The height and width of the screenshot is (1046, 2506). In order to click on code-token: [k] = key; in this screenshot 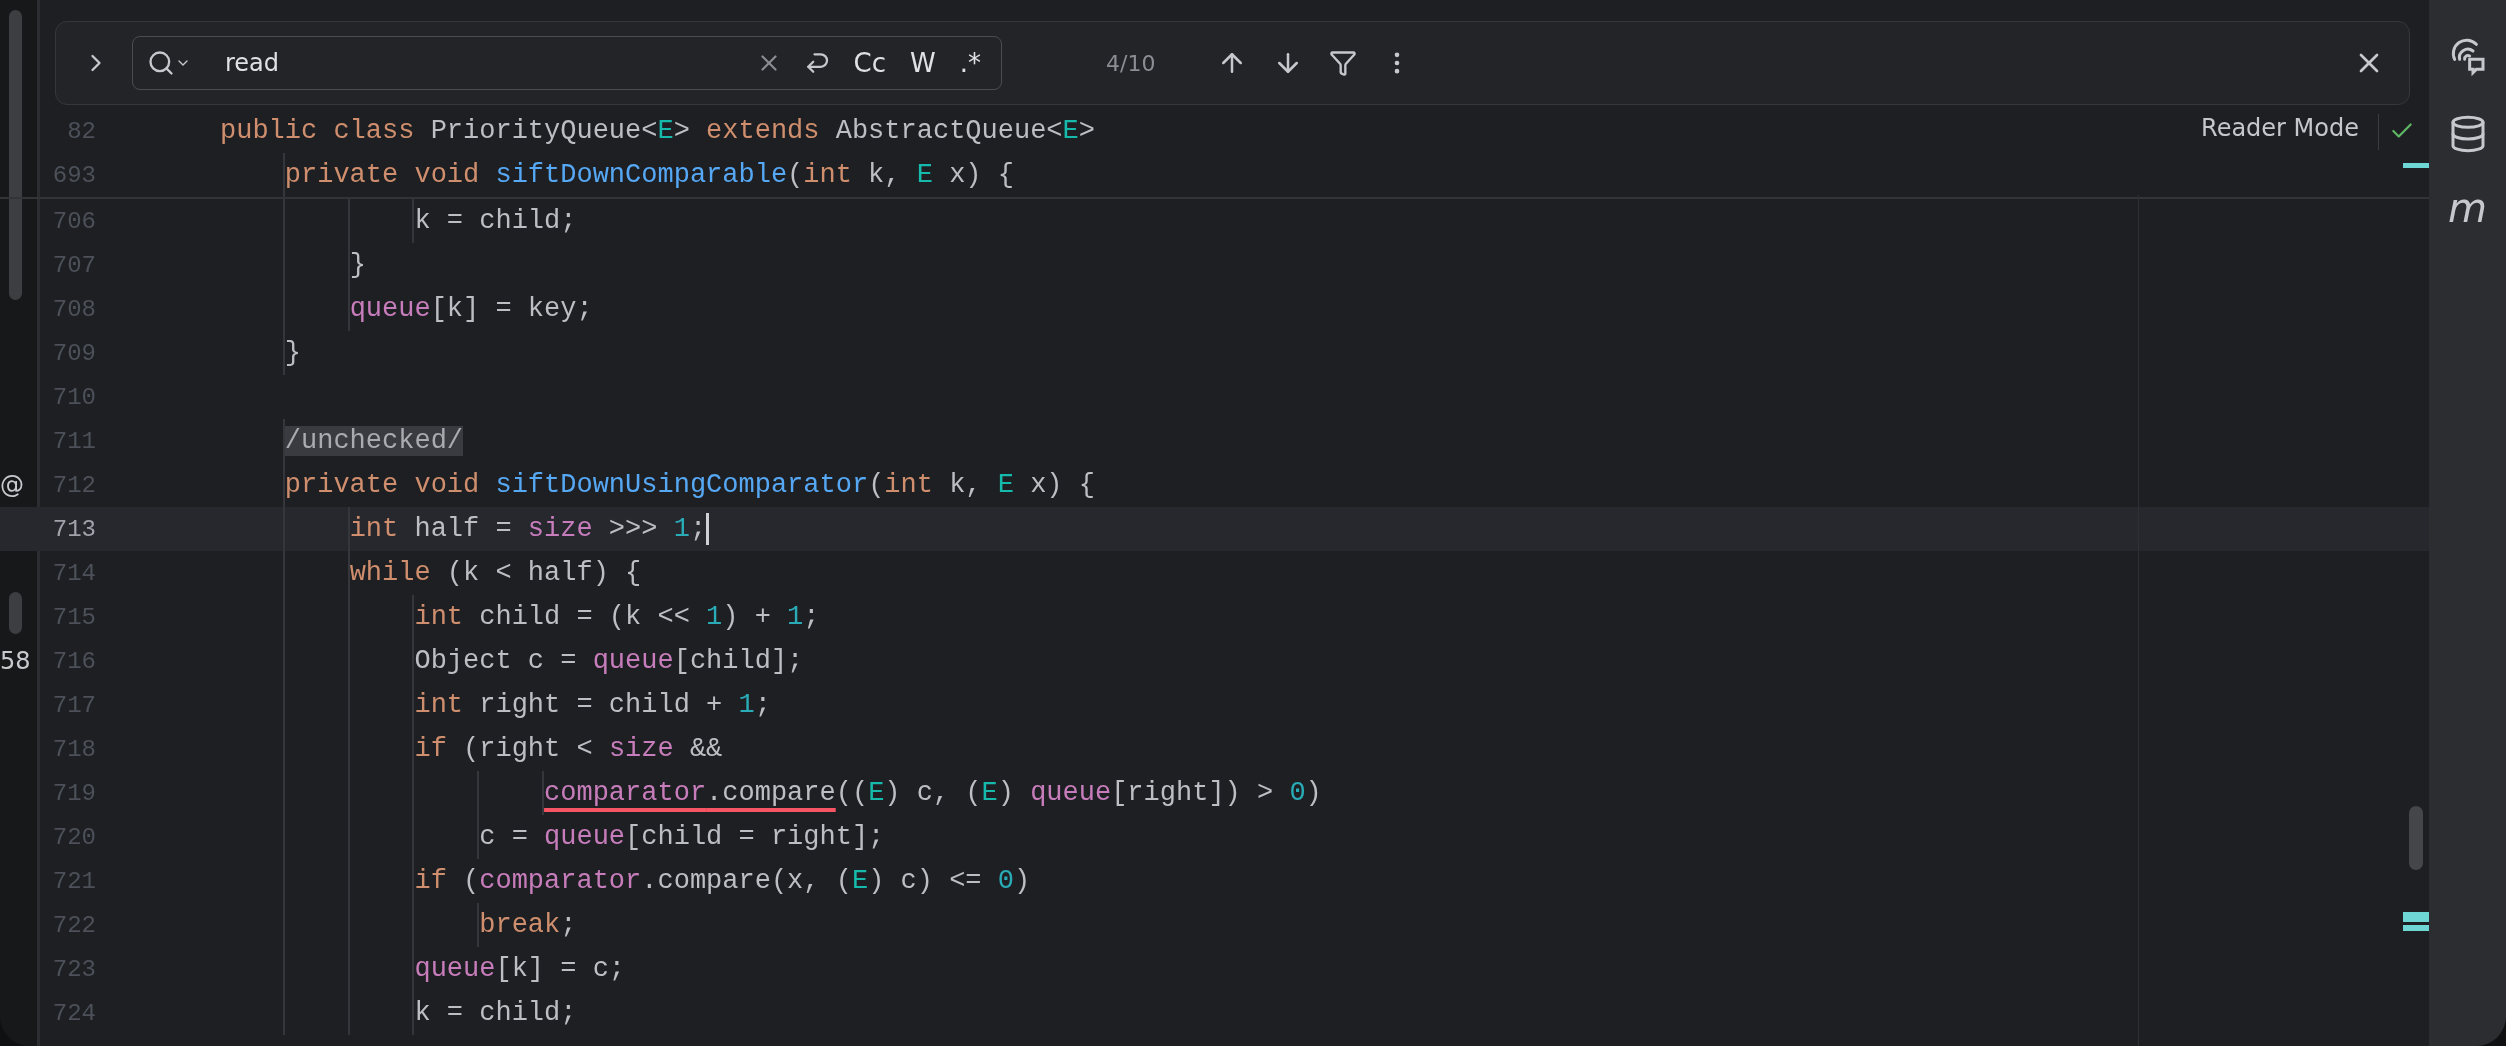, I will do `click(511, 309)`.